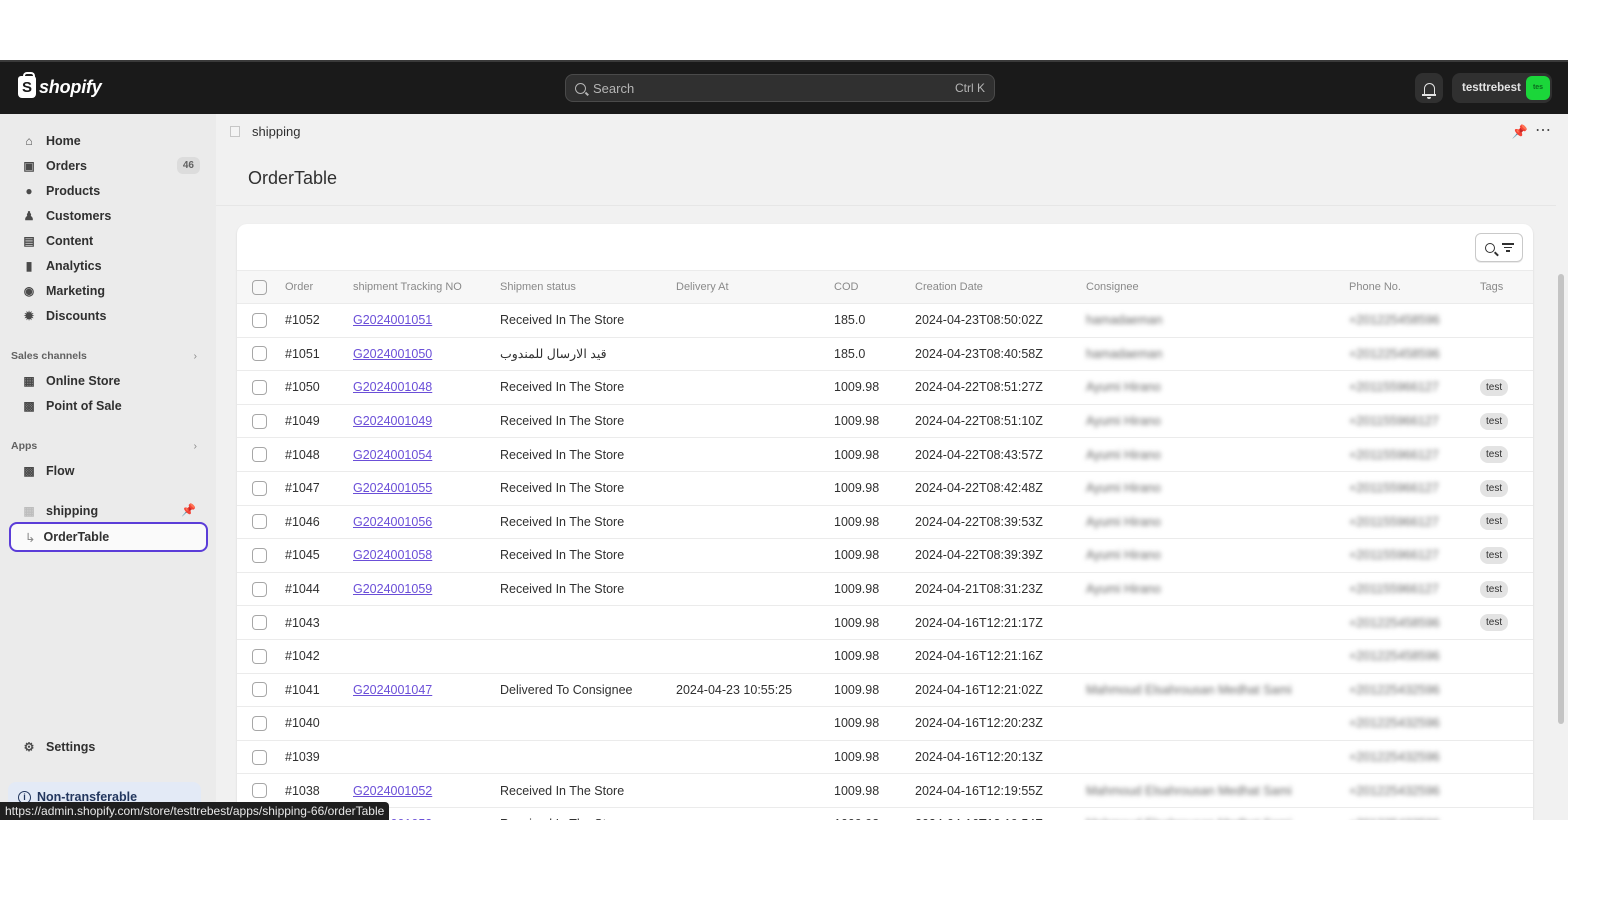 The height and width of the screenshot is (900, 1600). Describe the element at coordinates (107, 216) in the screenshot. I see `sidebar-item-customers: ♟ Customers` at that location.